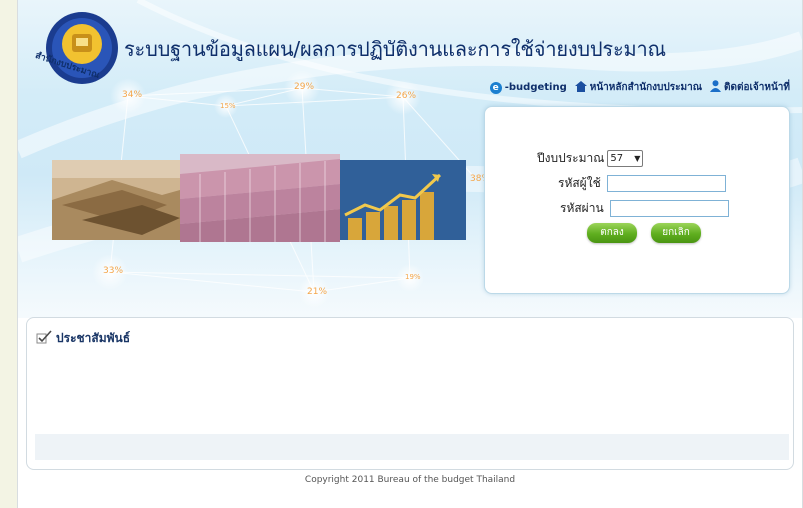 This screenshot has height=508, width=803. I want to click on fiscal-year-row: ปีงบประมาณ 57 ▼, so click(590, 158).